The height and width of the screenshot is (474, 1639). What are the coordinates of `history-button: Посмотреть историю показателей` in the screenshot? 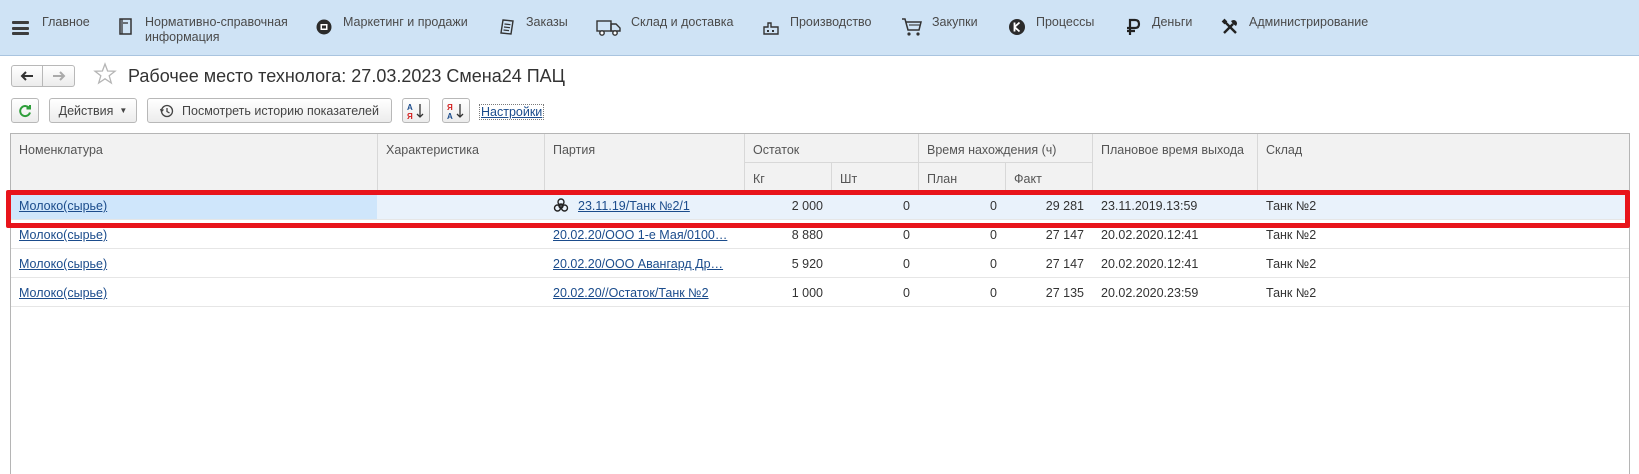 It's located at (269, 110).